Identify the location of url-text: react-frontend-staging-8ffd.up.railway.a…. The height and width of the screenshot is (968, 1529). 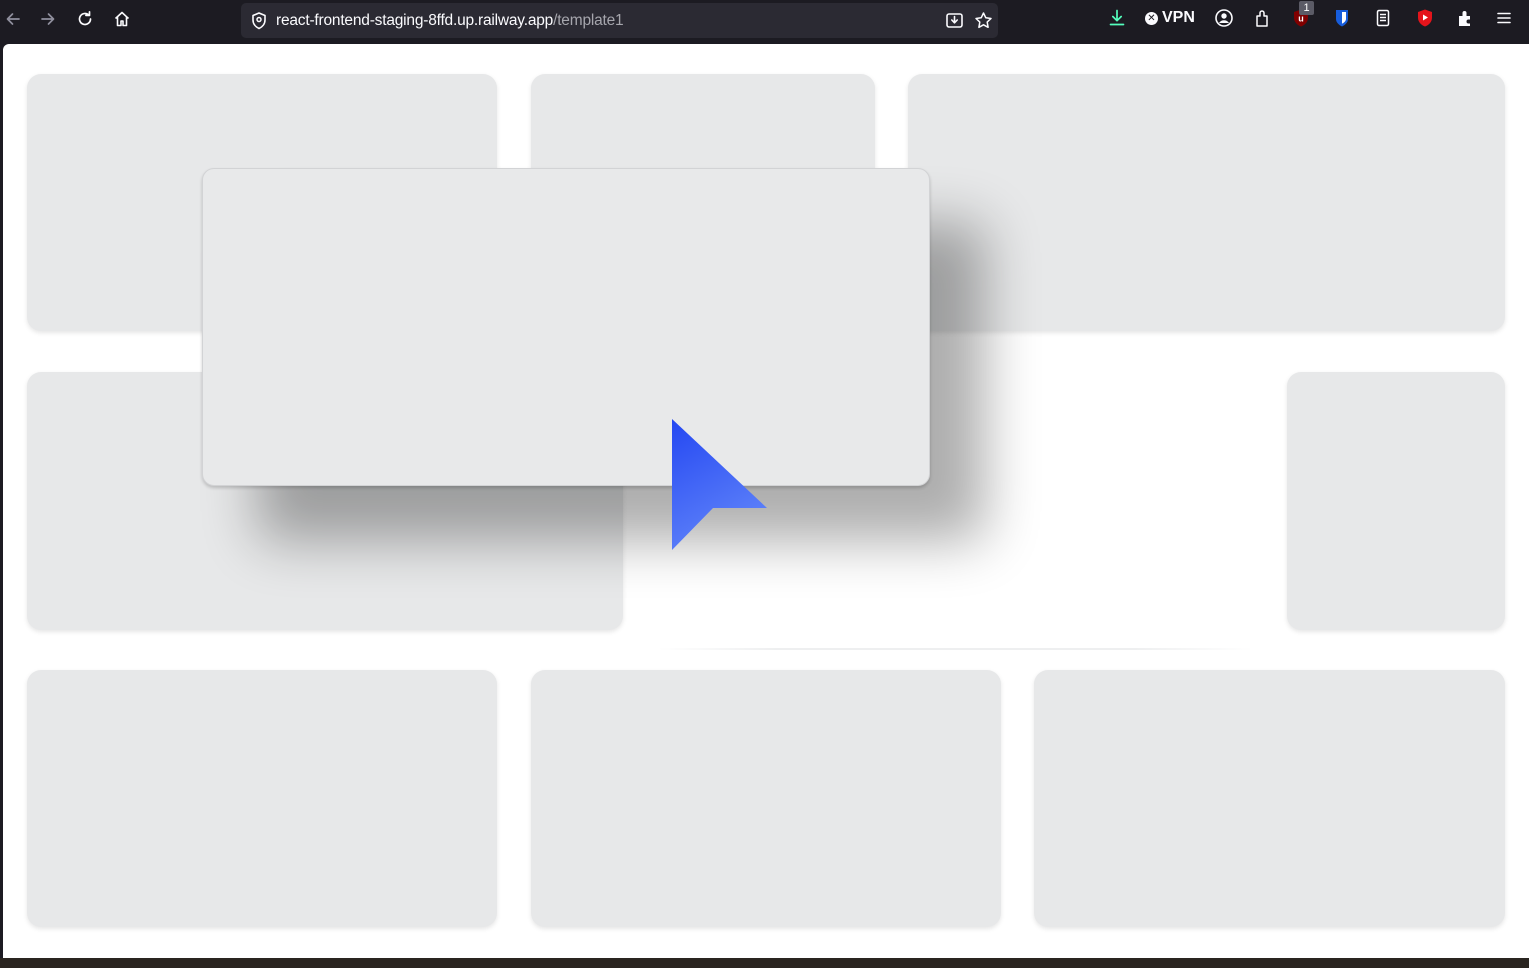
(450, 20).